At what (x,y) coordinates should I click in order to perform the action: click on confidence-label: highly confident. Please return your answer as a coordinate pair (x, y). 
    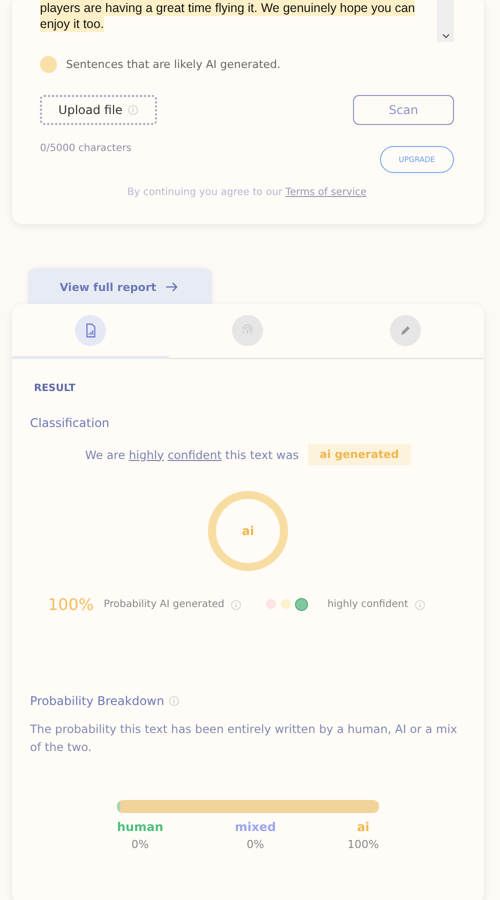
    Looking at the image, I should click on (367, 604).